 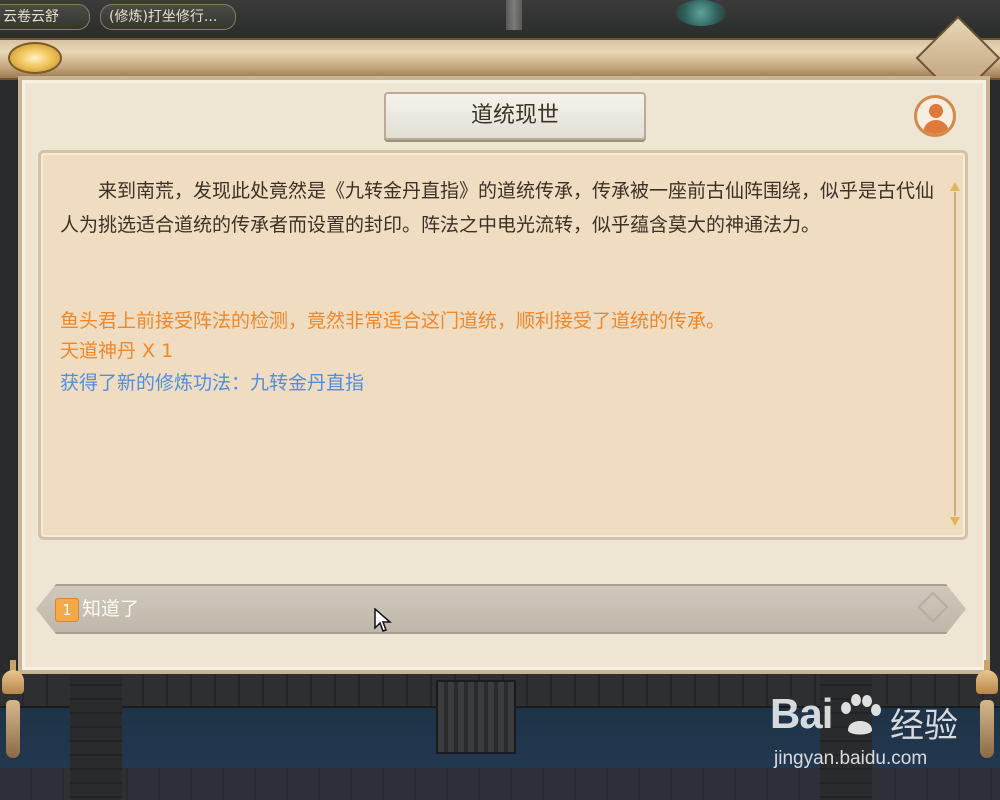 What do you see at coordinates (955, 521) in the screenshot?
I see `scroll-down-icon` at bounding box center [955, 521].